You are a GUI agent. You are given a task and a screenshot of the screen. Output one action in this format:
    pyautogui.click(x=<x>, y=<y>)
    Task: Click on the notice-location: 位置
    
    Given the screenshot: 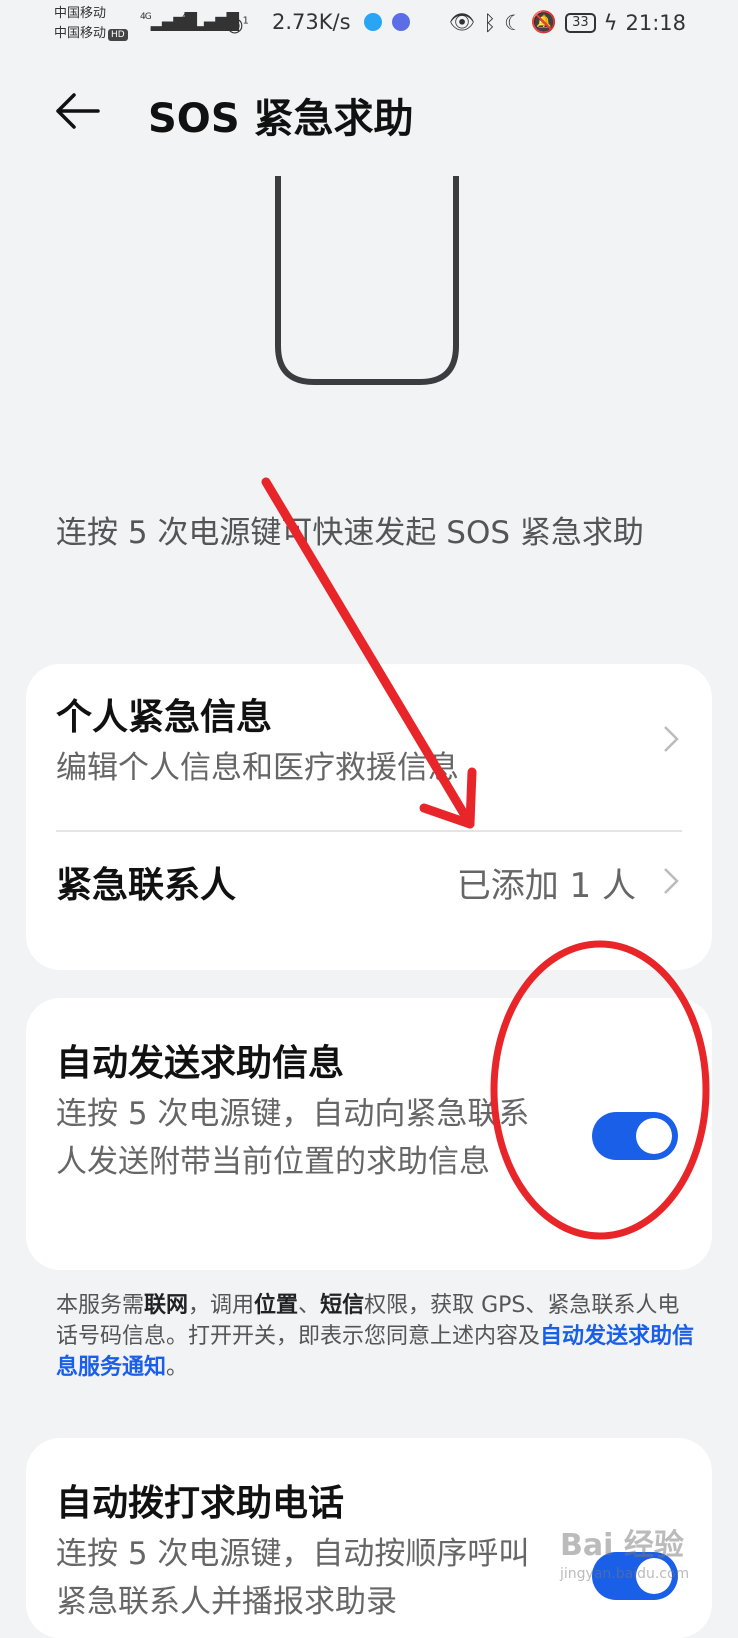 What is the action you would take?
    pyautogui.click(x=276, y=1305)
    